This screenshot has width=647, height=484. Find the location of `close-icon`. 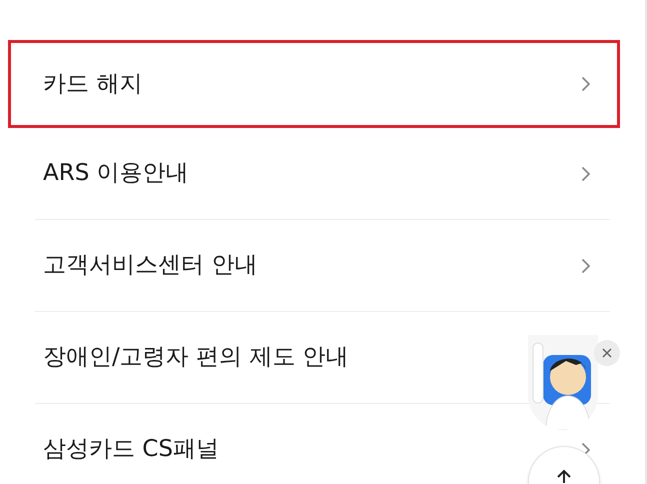

close-icon is located at coordinates (607, 353).